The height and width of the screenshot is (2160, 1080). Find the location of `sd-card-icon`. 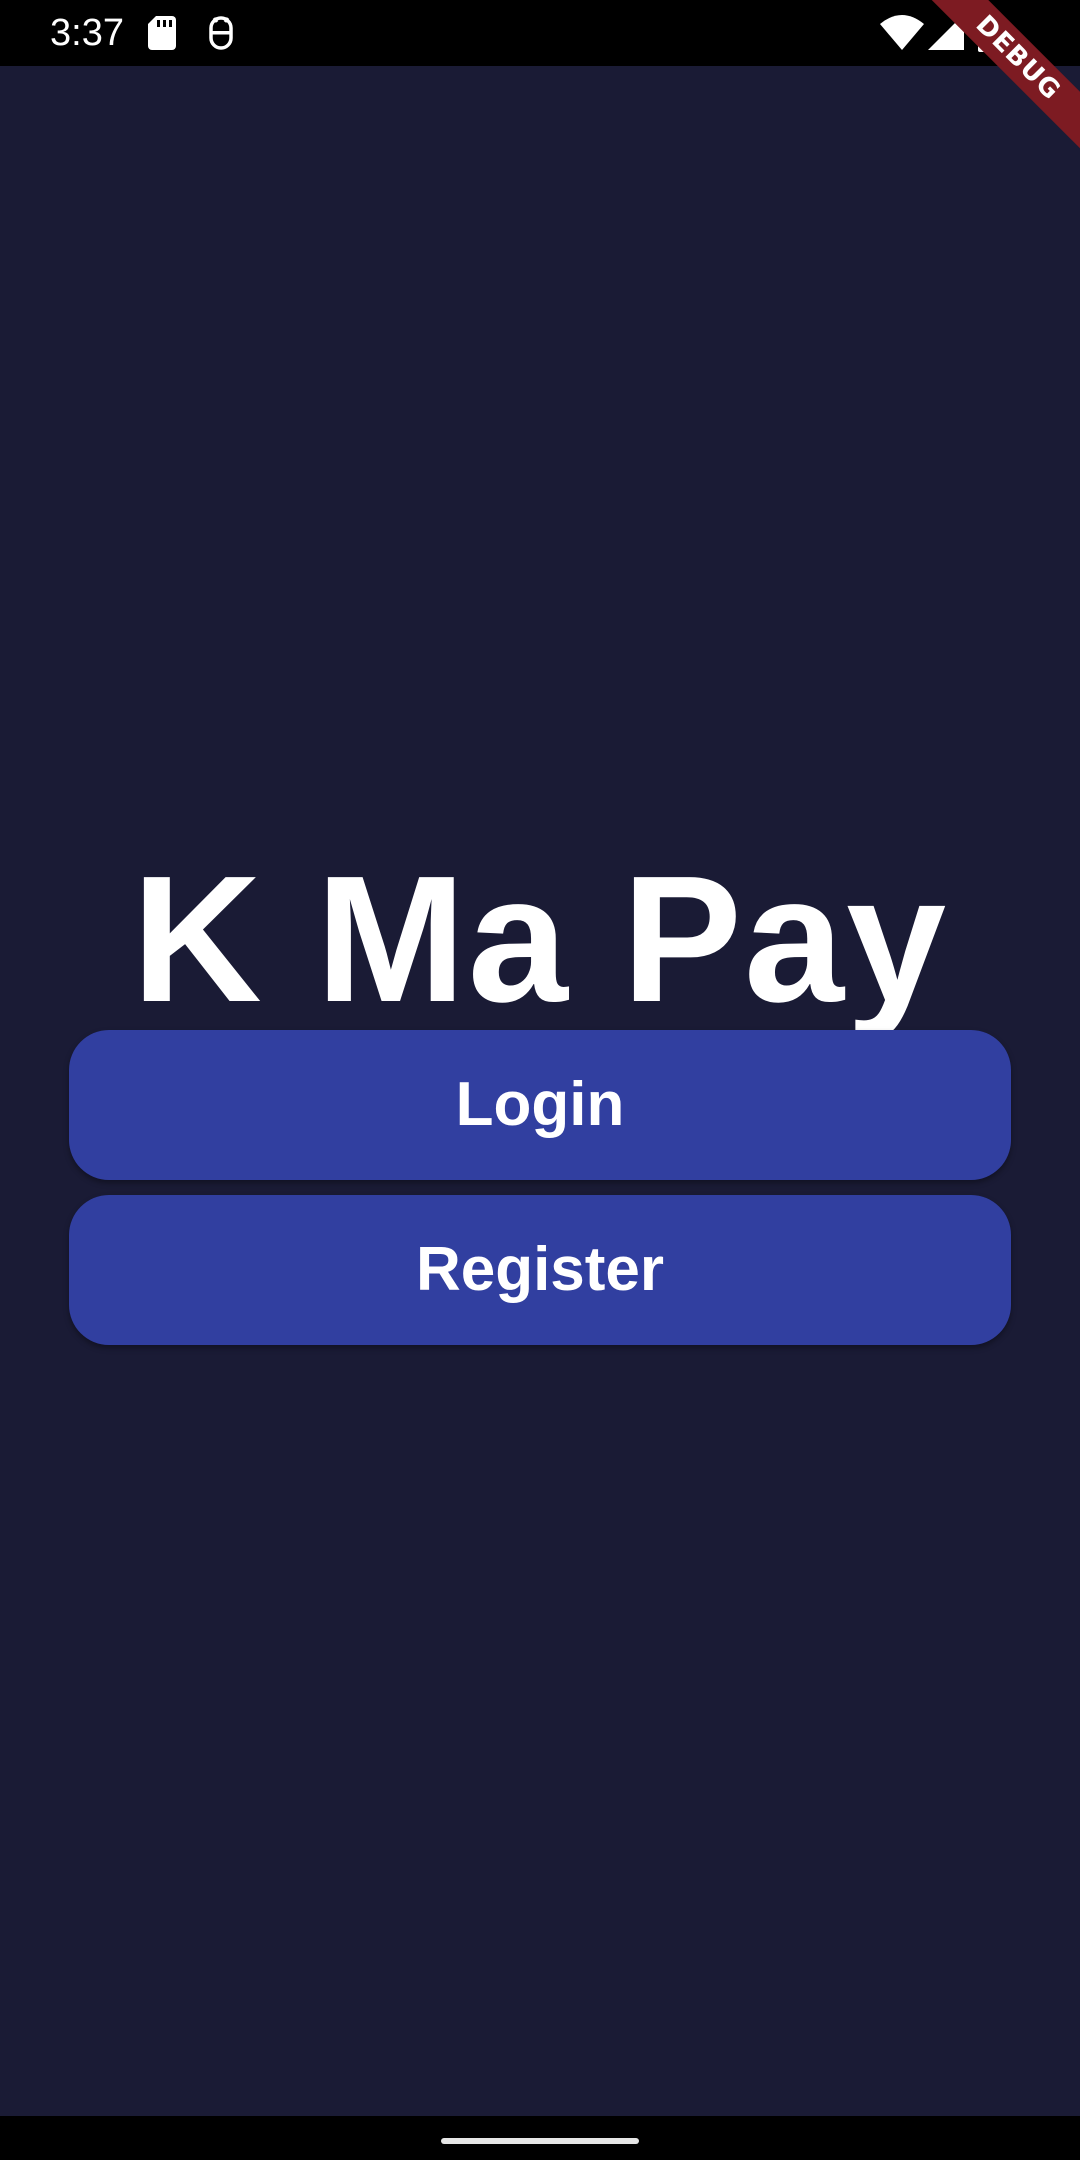

sd-card-icon is located at coordinates (162, 33).